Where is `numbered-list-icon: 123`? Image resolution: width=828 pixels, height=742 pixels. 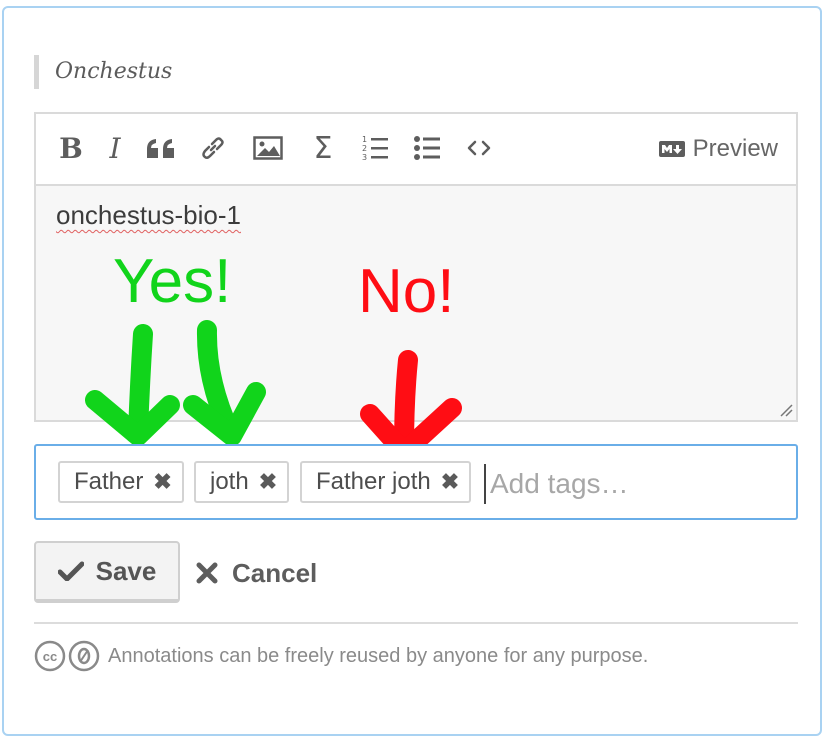
numbered-list-icon: 123 is located at coordinates (375, 148).